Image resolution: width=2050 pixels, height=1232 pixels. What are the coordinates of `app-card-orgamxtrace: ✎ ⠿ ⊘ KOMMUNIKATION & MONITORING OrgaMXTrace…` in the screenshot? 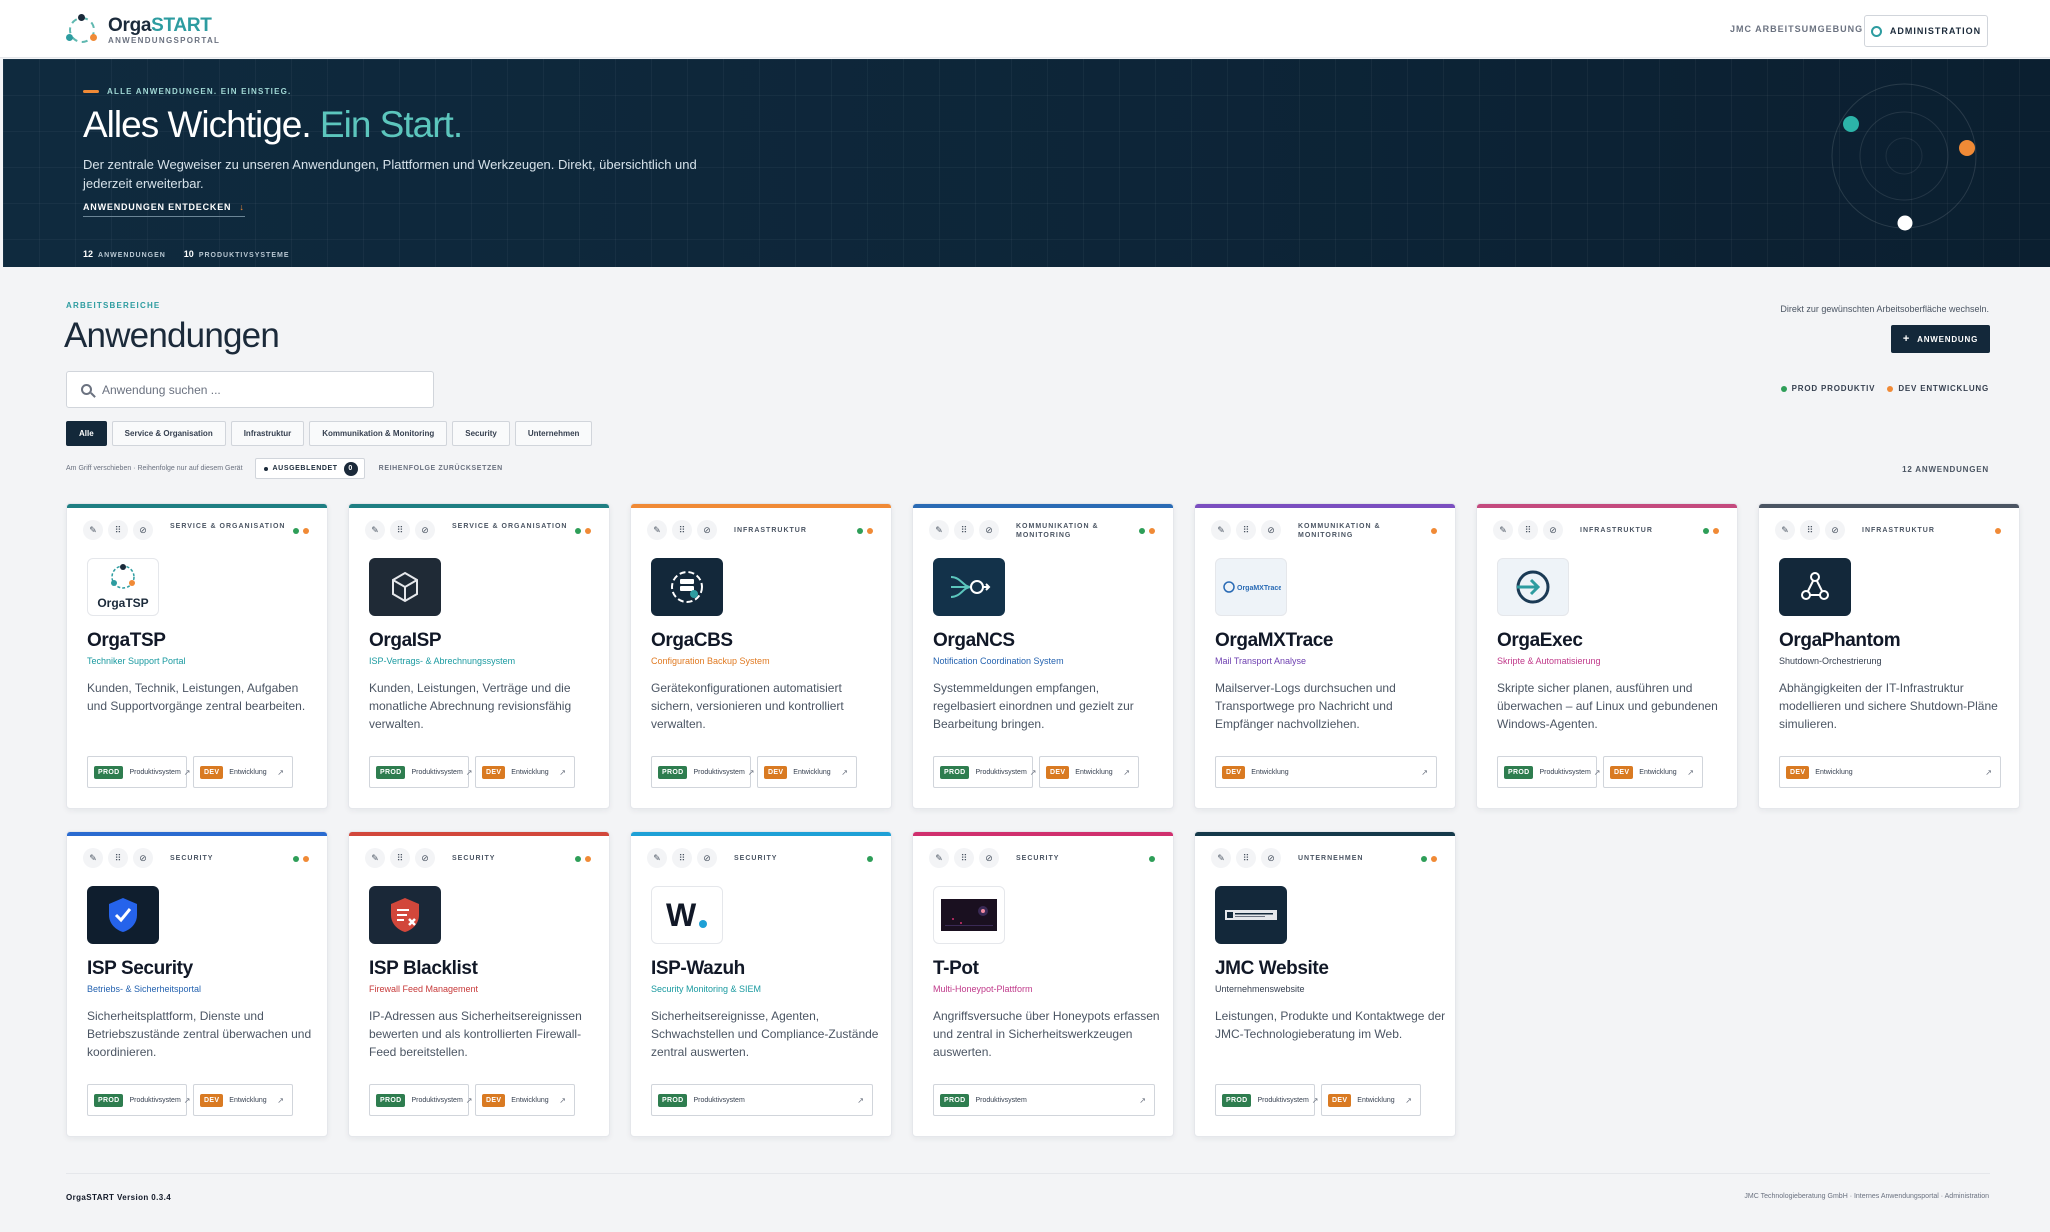 It's located at (1325, 656).